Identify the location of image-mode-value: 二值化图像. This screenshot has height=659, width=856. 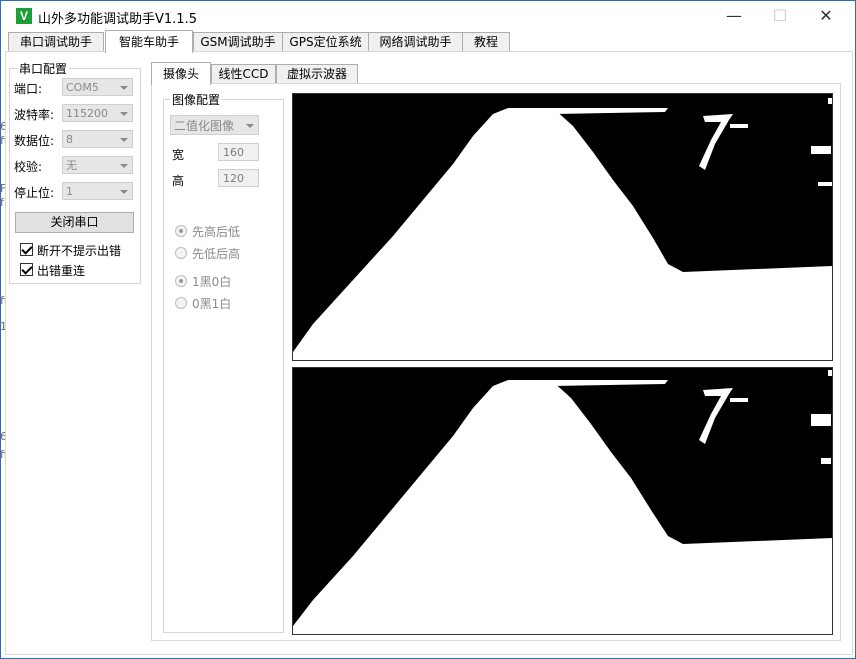
(204, 126).